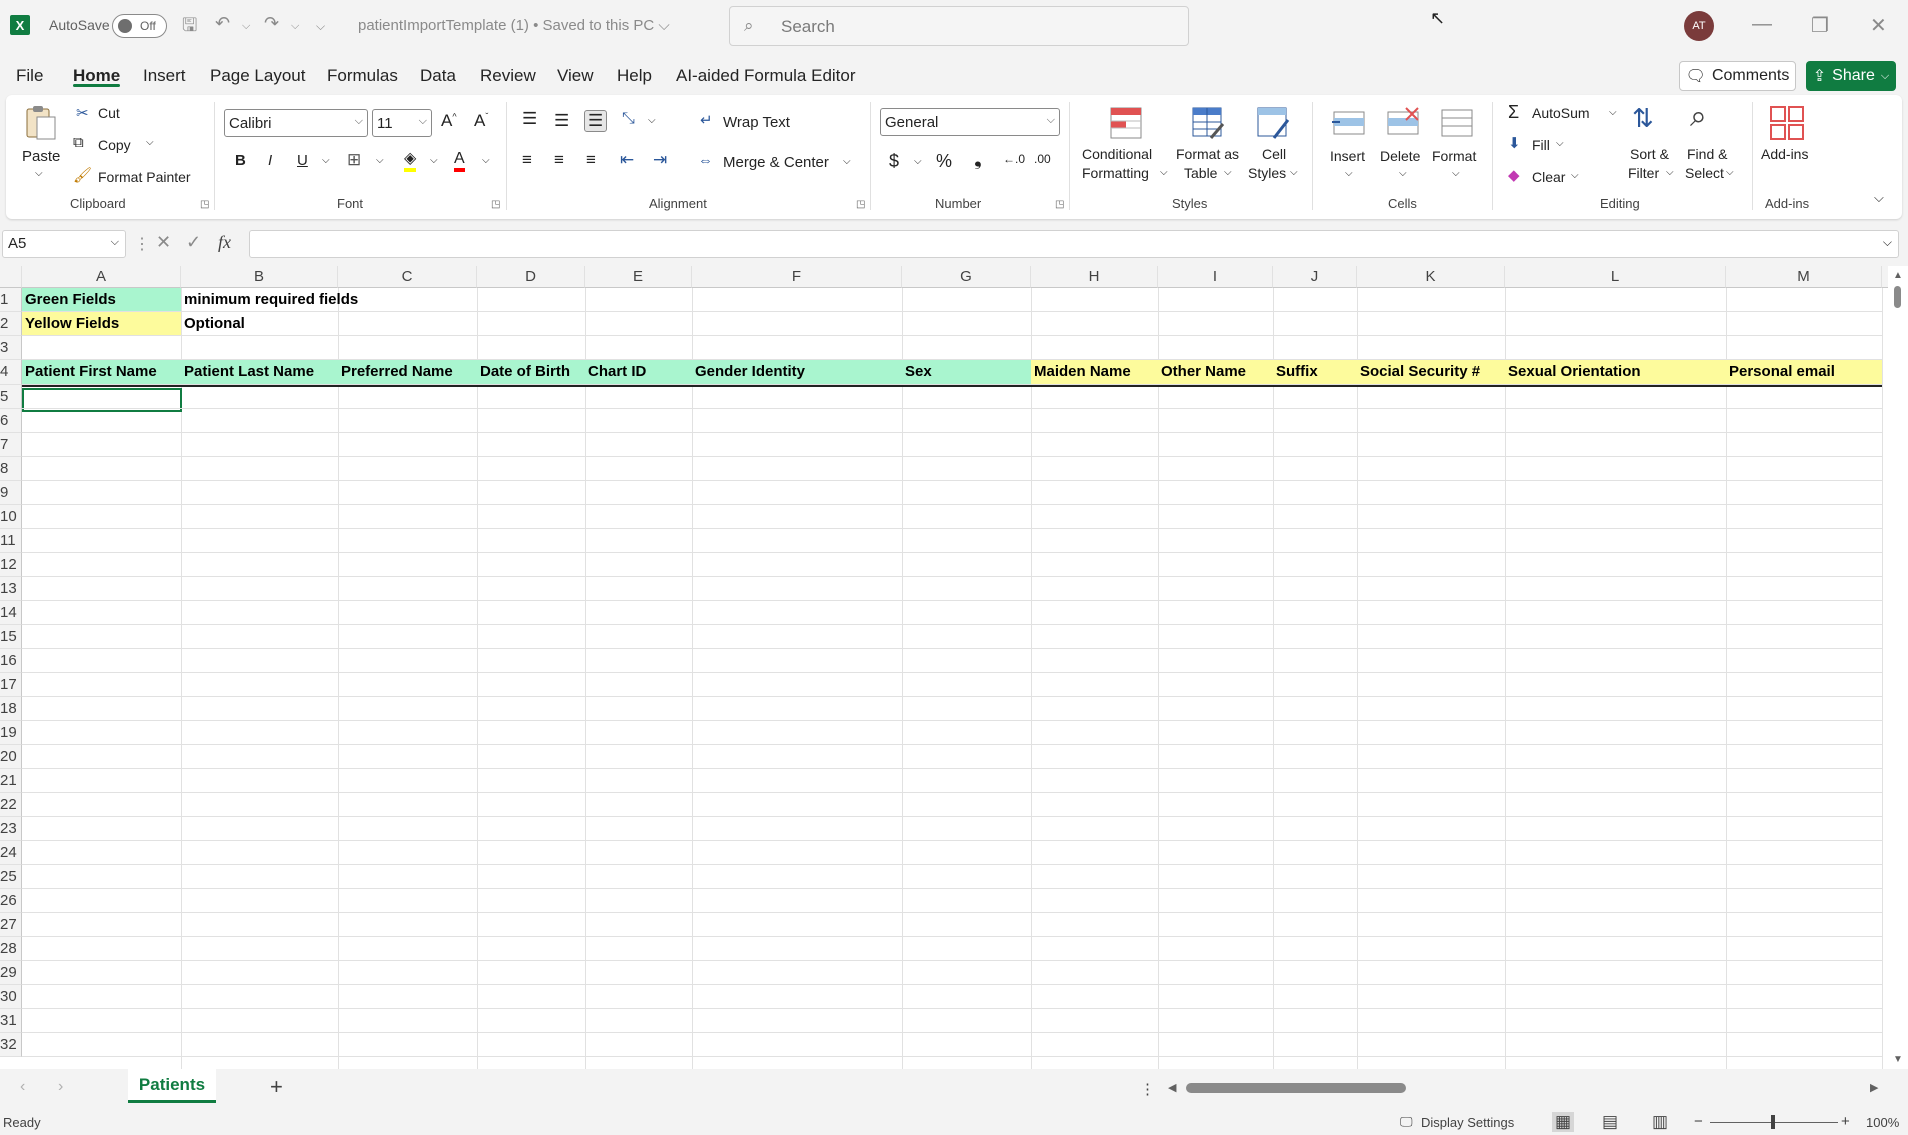 This screenshot has width=1908, height=1135. What do you see at coordinates (39, 173) in the screenshot?
I see `paste-dropdown-icon: ⌵` at bounding box center [39, 173].